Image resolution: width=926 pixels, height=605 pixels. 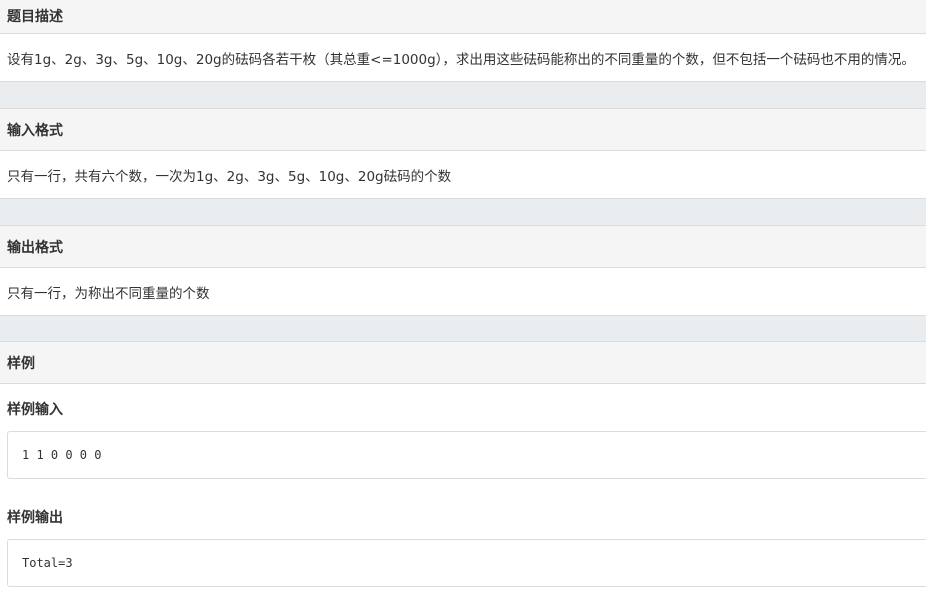 What do you see at coordinates (466, 455) in the screenshot?
I see `sample-input-box: 1 1 0 0 0 0` at bounding box center [466, 455].